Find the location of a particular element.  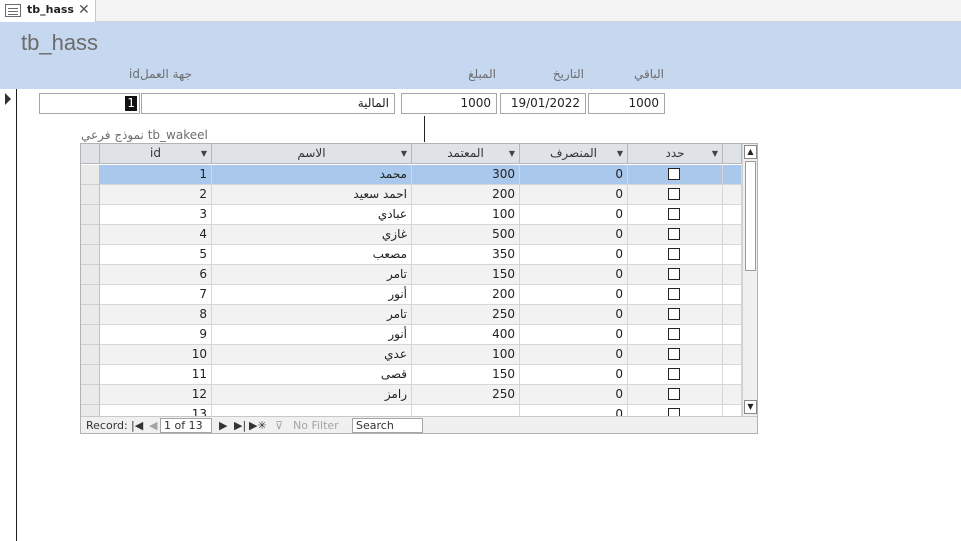

cell-id: 9 is located at coordinates (156, 335).